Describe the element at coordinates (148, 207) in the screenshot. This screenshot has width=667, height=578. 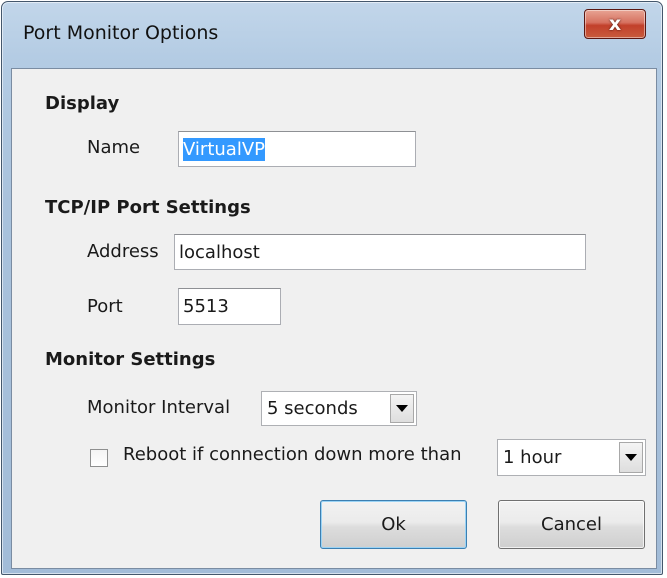
I see `tcpip-heading: TCP/IP Port Settings` at that location.